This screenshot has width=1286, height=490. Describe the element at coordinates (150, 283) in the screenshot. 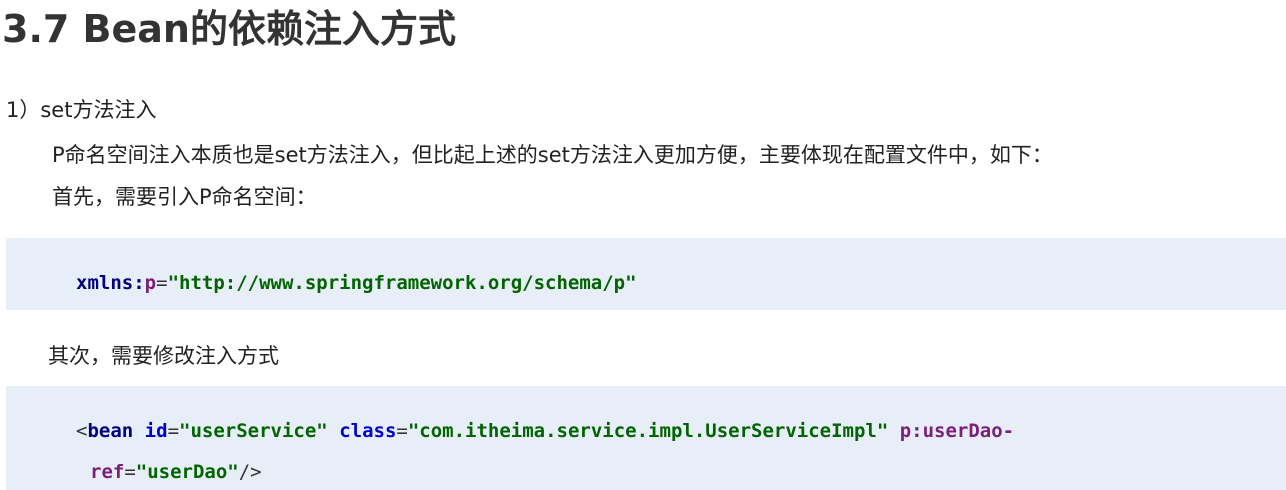

I see `code-ns-name: p` at that location.